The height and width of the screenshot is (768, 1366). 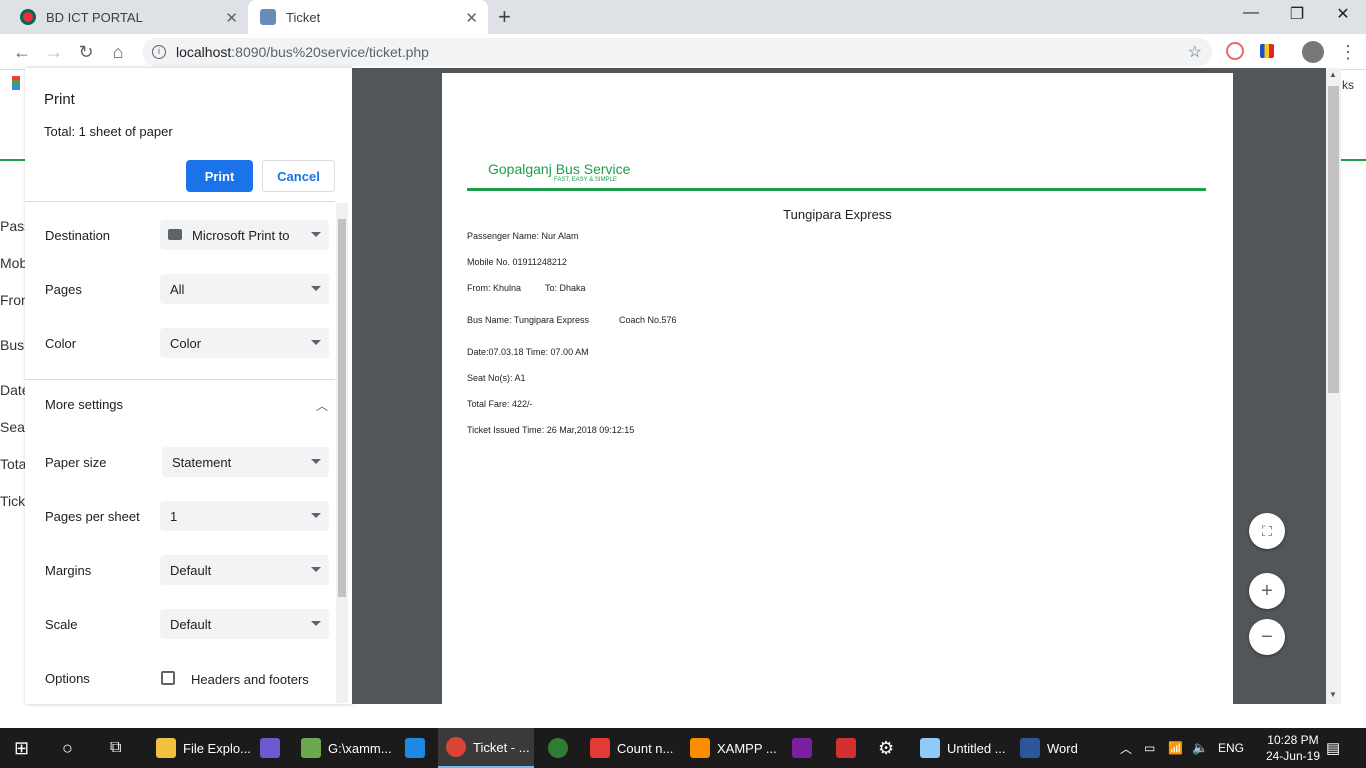 What do you see at coordinates (585, 180) in the screenshot?
I see `brand-tagline: FAST, EASY & SIMPLE` at bounding box center [585, 180].